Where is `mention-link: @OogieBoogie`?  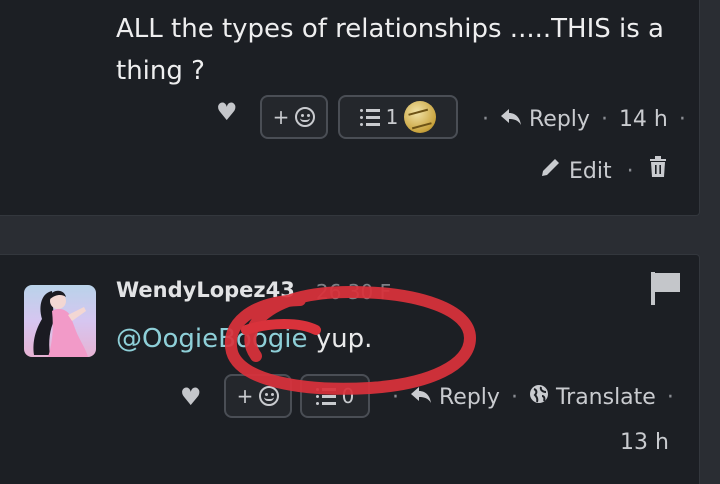
mention-link: @OogieBoogie is located at coordinates (211, 339).